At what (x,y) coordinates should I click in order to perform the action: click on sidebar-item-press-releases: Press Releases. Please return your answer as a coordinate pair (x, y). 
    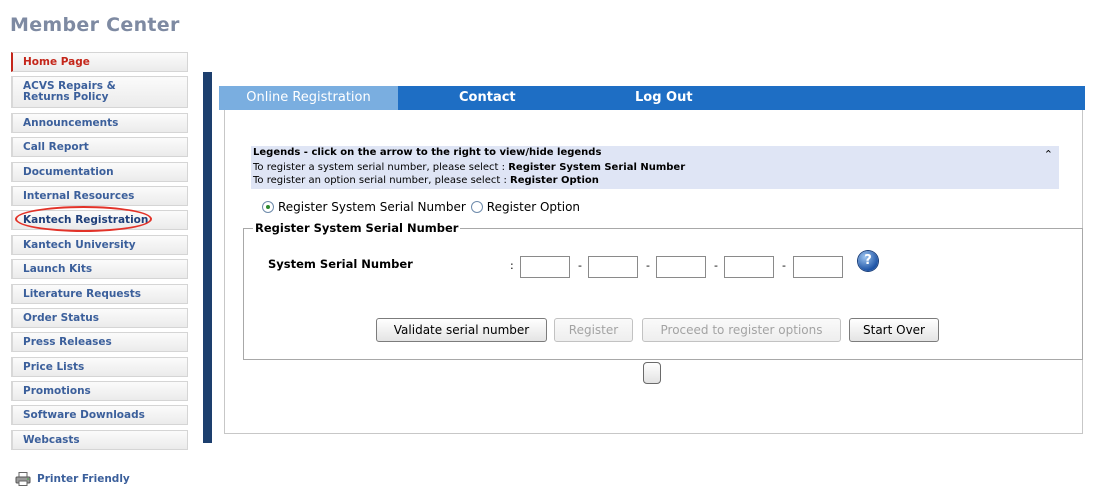
    Looking at the image, I should click on (99, 342).